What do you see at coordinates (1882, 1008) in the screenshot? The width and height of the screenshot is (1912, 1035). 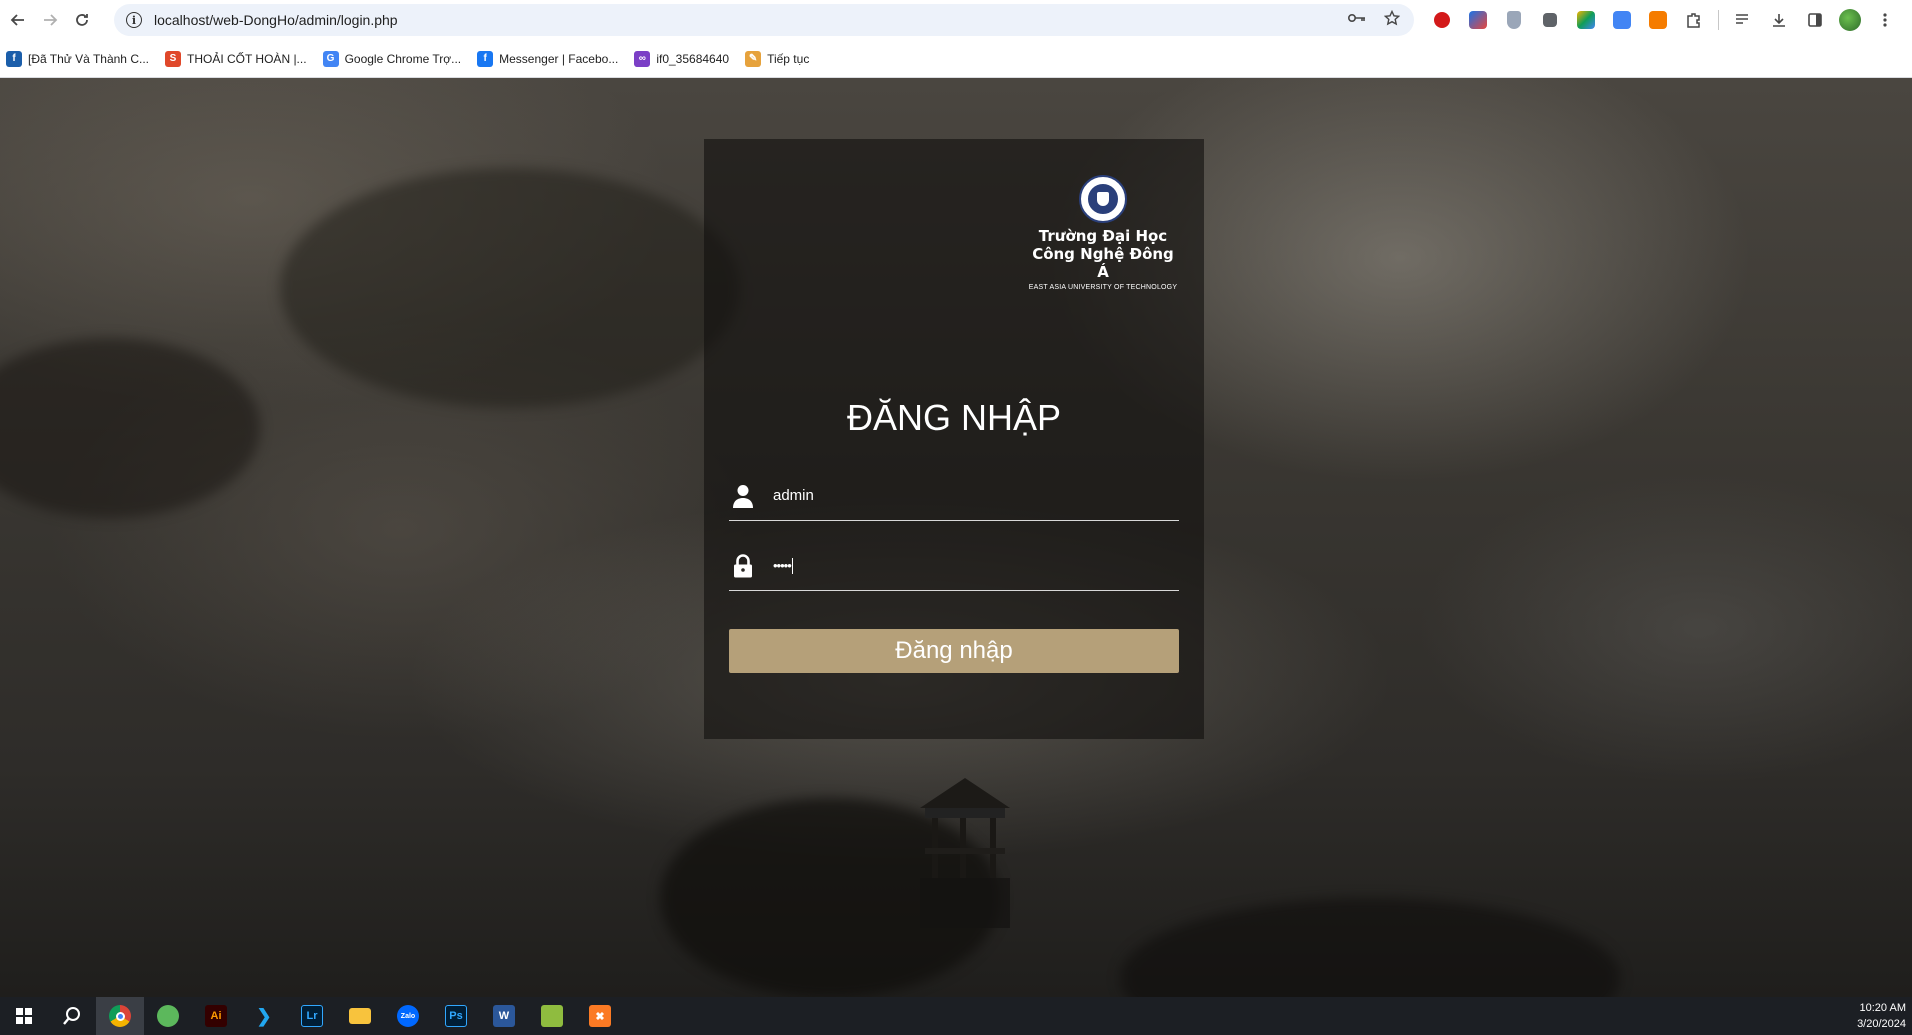 I see `clock-time: 10:20 AM` at bounding box center [1882, 1008].